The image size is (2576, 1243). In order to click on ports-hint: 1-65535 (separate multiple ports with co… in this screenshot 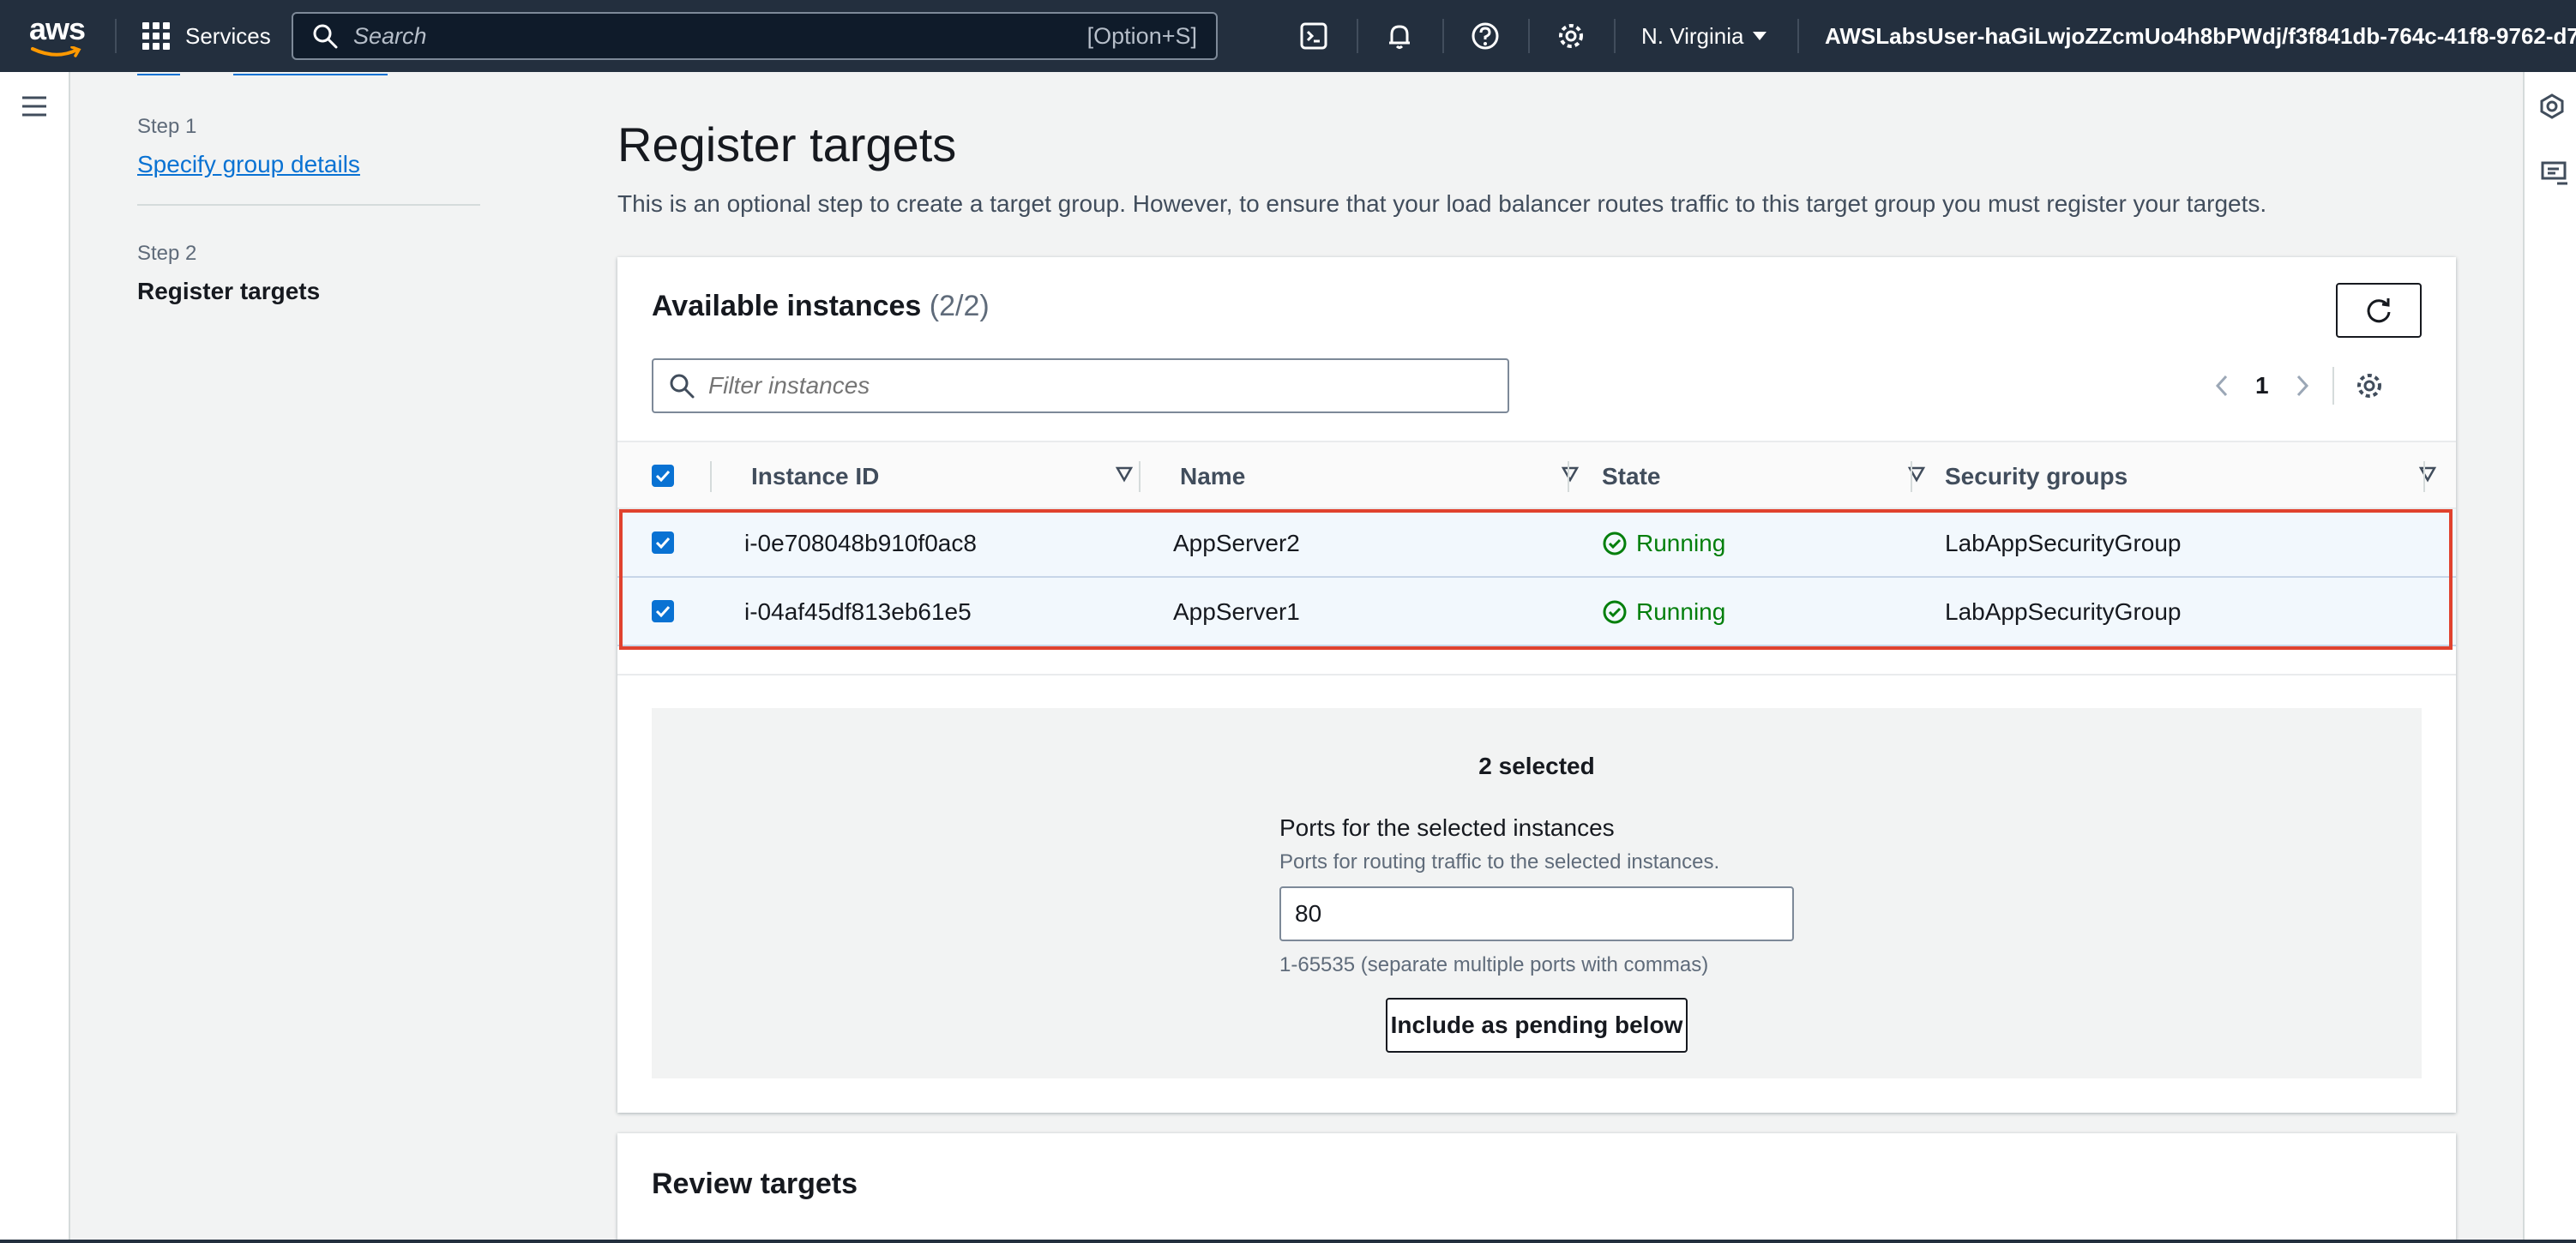, I will do `click(1494, 965)`.